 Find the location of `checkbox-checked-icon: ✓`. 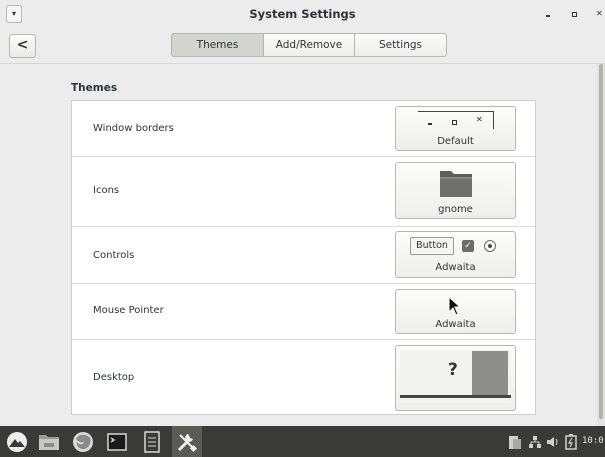

checkbox-checked-icon: ✓ is located at coordinates (468, 246).